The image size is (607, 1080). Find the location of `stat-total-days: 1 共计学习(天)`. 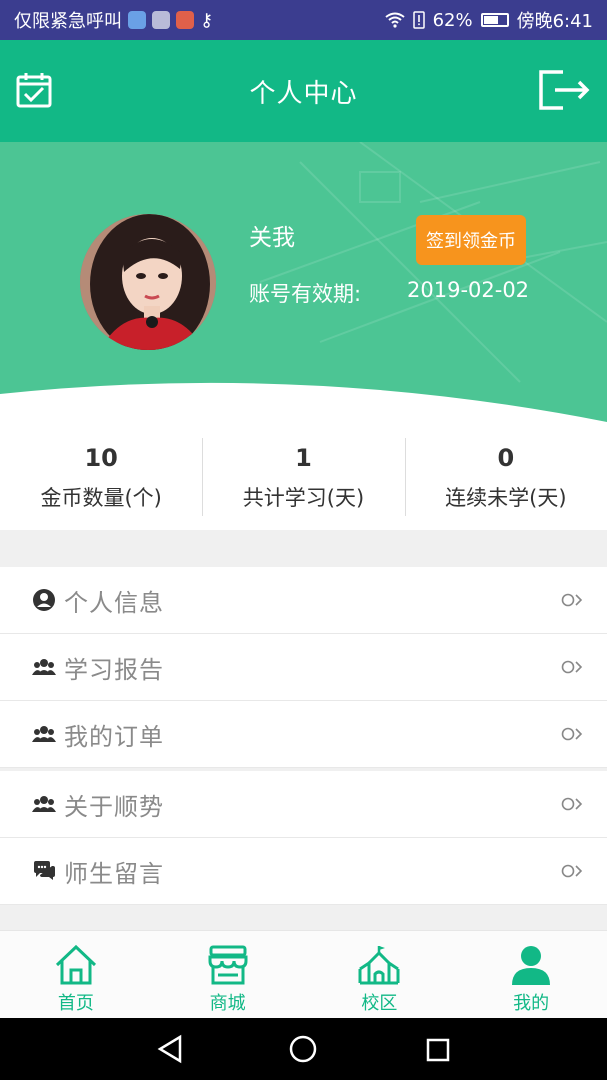

stat-total-days: 1 共计学习(天) is located at coordinates (303, 481).